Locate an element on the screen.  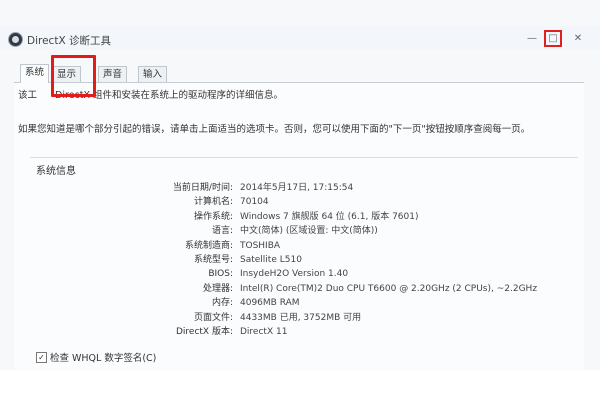
display-tab-highlight is located at coordinates (73, 76).